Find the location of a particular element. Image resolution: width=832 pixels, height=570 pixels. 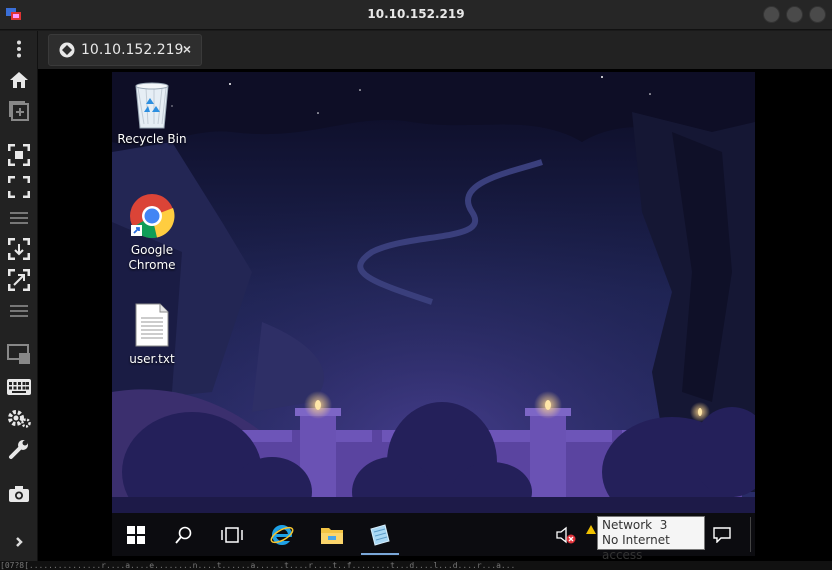

network-status: No Internet access is located at coordinates (636, 547).